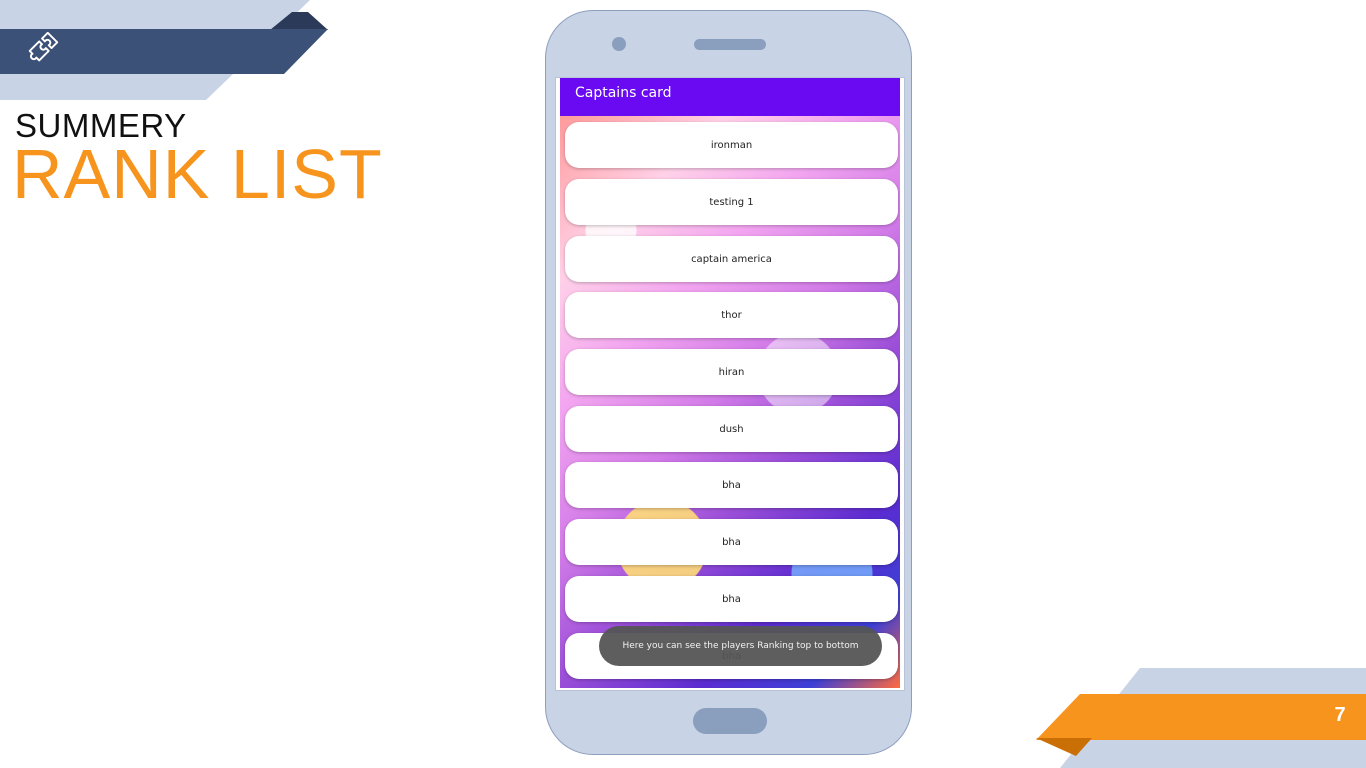  I want to click on rank-card: hiran, so click(731, 372).